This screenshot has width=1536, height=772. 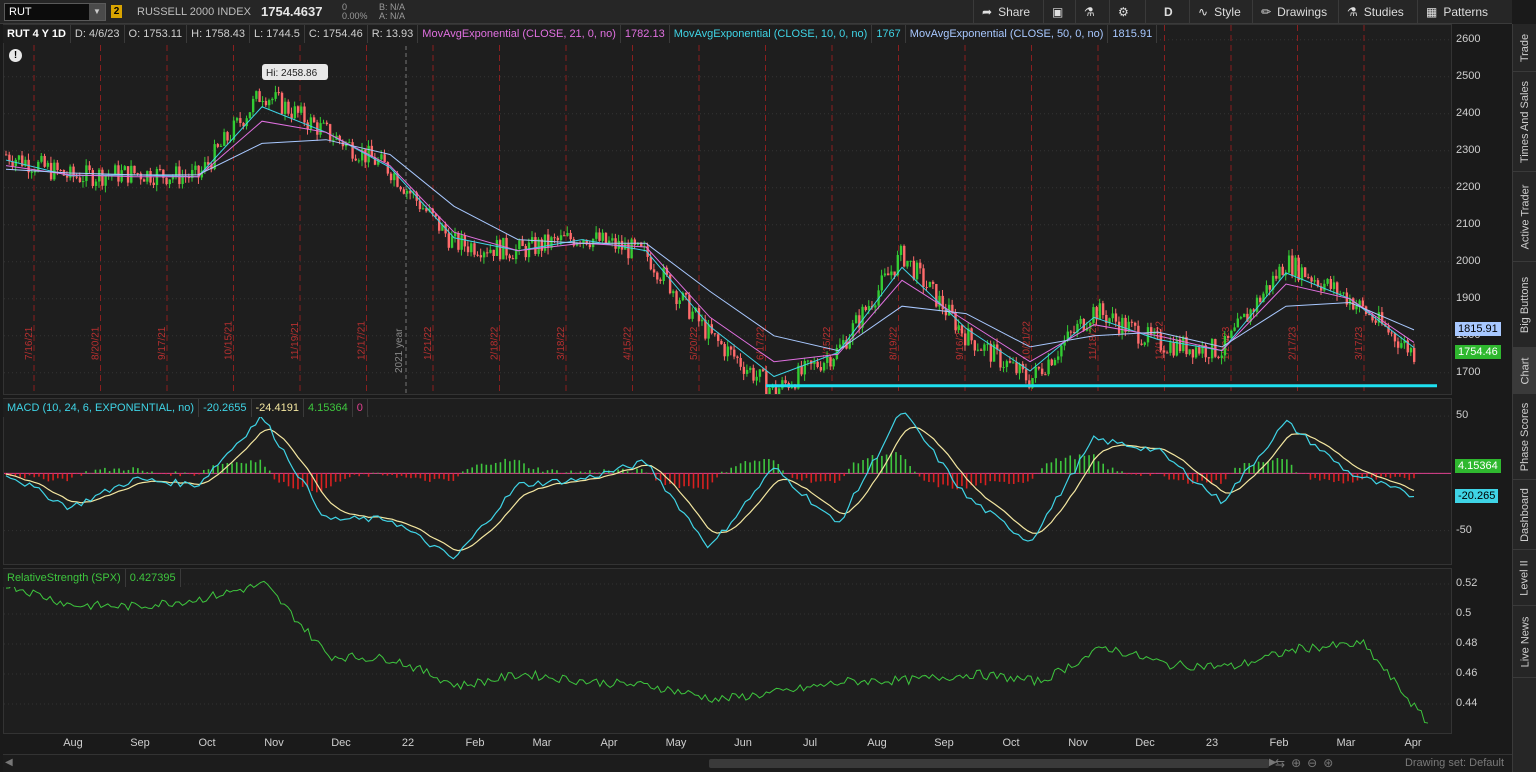 What do you see at coordinates (37, 34) in the screenshot?
I see `symbol-period: RUT 4 Y 1D` at bounding box center [37, 34].